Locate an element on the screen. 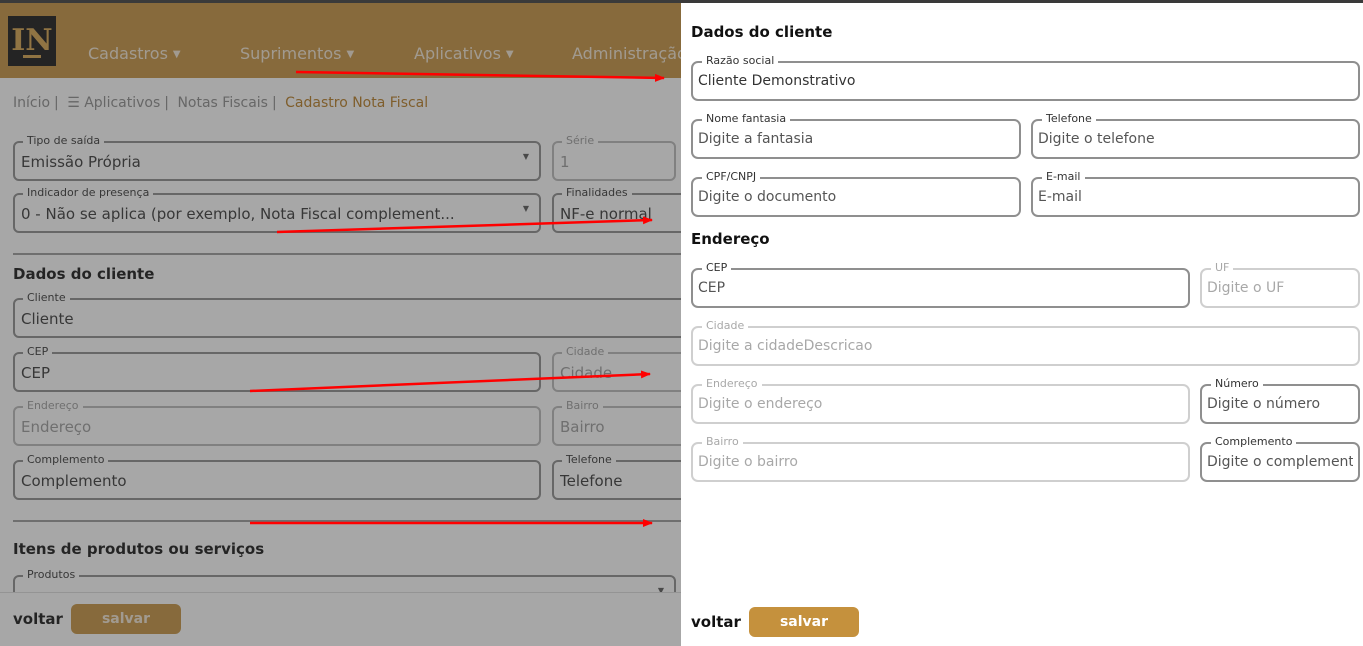 This screenshot has width=1363, height=646. nav-suprimentos: Suprimentos ▼ is located at coordinates (297, 53).